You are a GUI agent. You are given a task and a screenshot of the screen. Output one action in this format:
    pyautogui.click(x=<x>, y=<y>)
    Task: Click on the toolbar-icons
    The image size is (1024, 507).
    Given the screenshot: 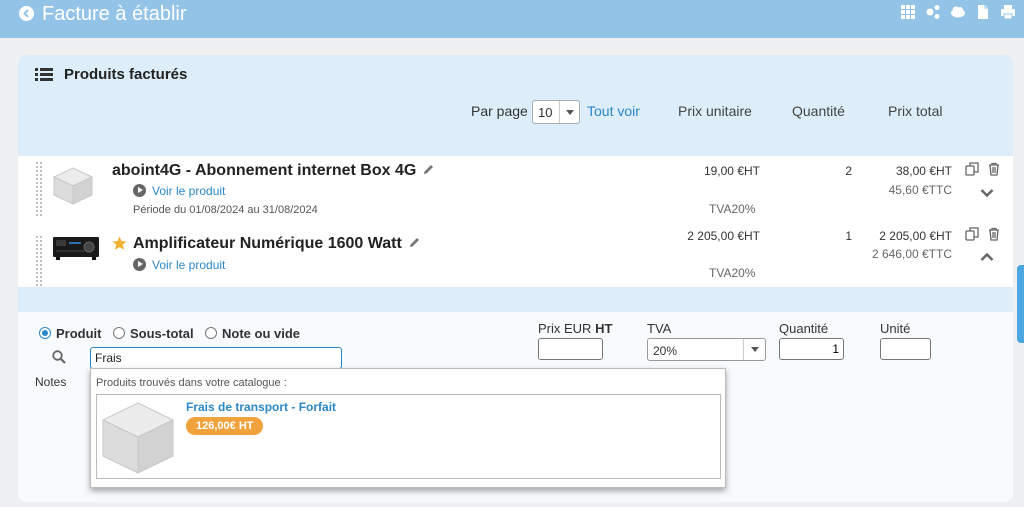 What is the action you would take?
    pyautogui.click(x=958, y=12)
    